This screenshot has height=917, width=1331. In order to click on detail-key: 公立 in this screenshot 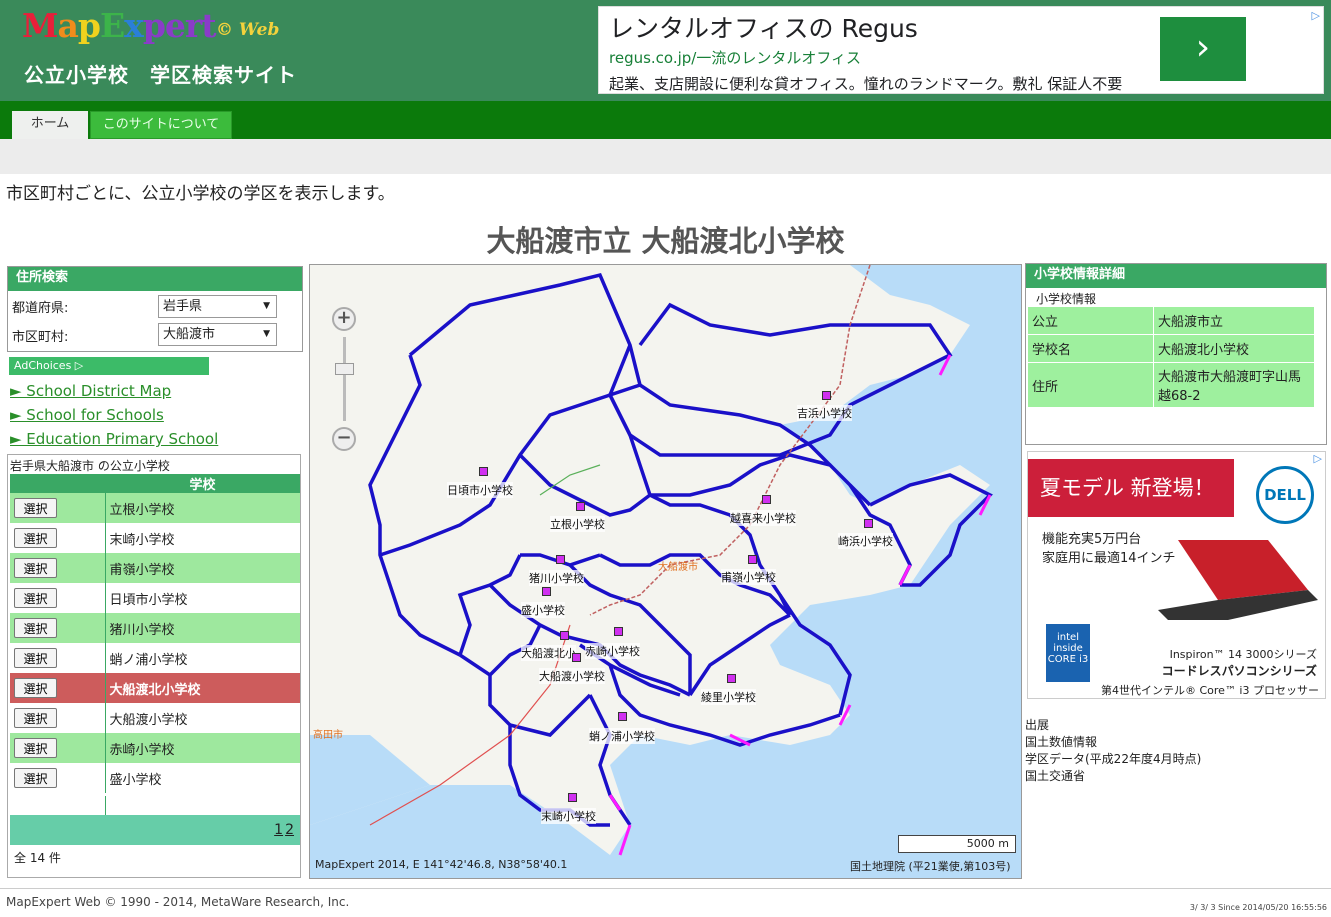, I will do `click(1090, 320)`.